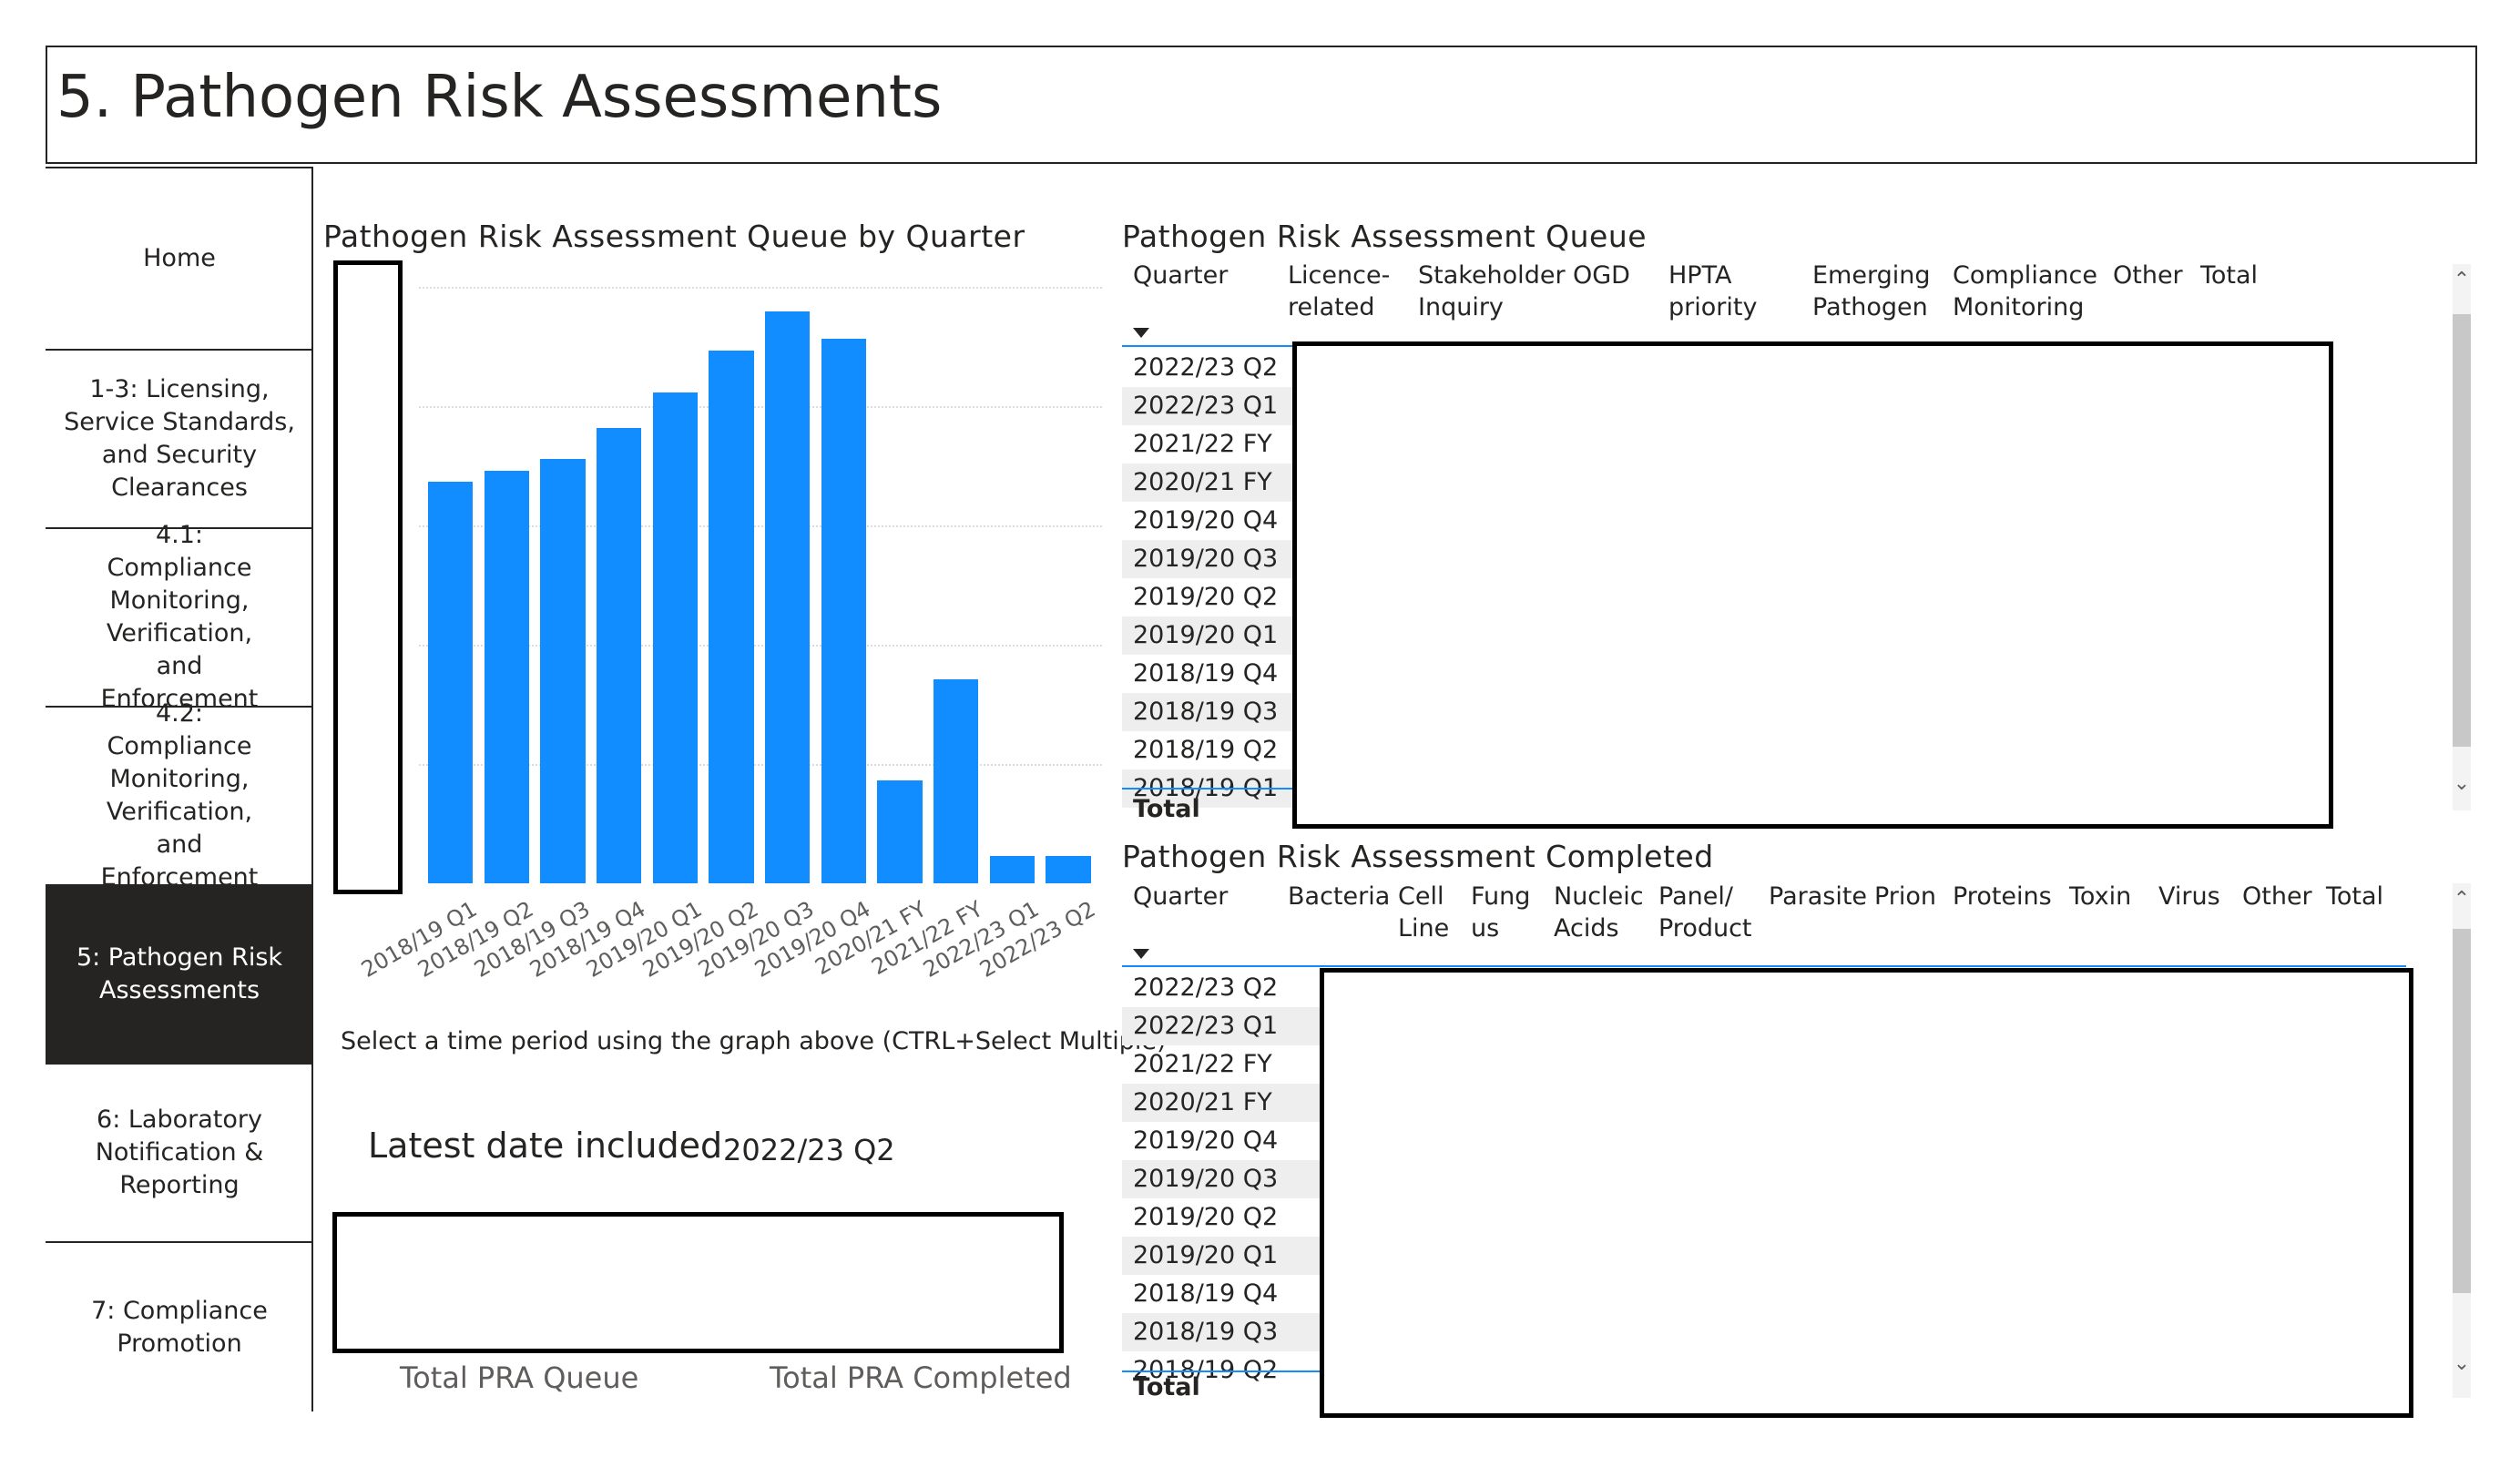  Describe the element at coordinates (1871, 291) in the screenshot. I see `column-header: Emerging Pathogen` at that location.